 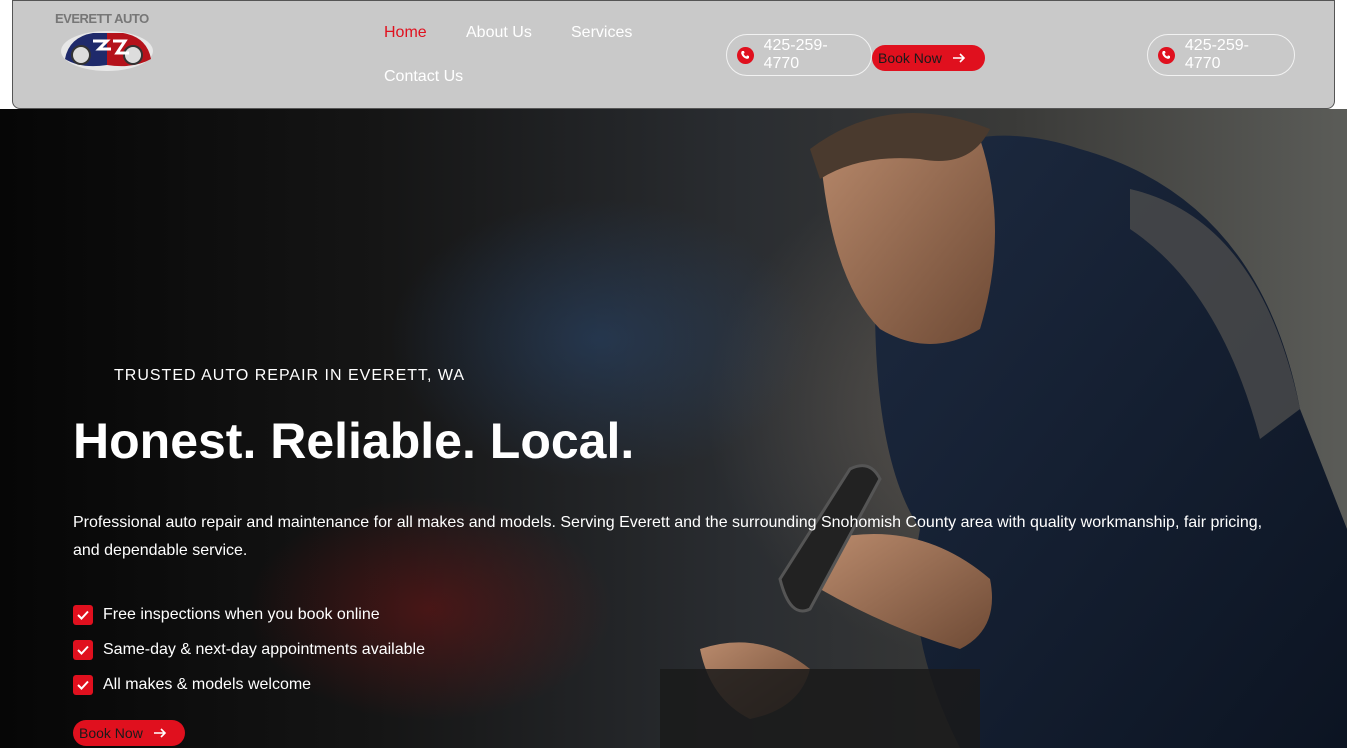 I want to click on checklist-item: All makes & models welcome, so click(x=249, y=684).